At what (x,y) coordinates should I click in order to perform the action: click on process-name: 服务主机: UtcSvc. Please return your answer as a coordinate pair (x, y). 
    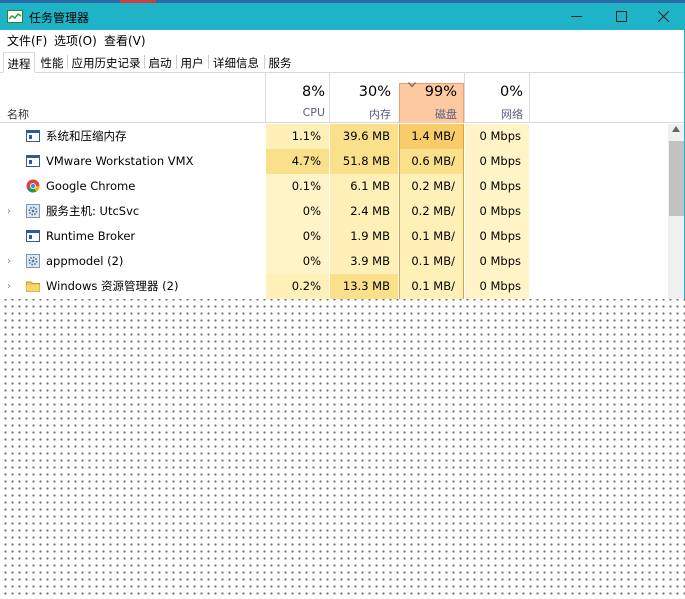
    Looking at the image, I should click on (93, 211).